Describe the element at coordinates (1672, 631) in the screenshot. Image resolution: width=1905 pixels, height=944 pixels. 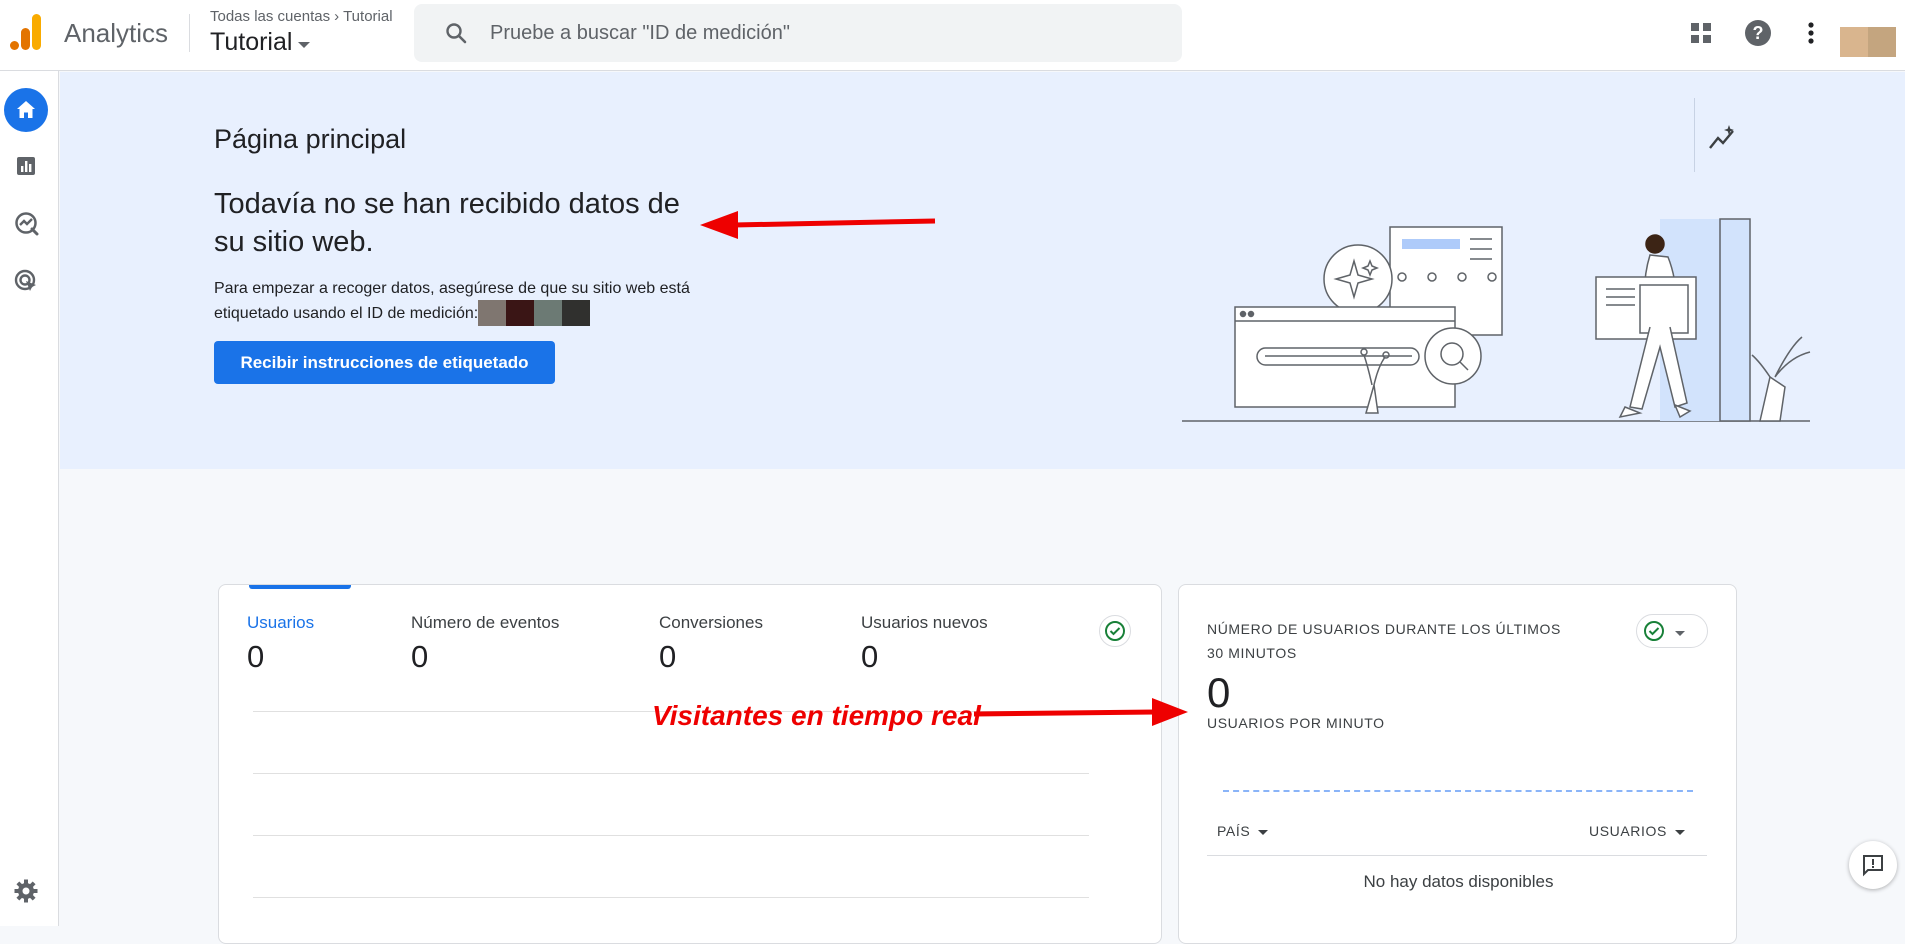
I see `realtime-status-dropdown` at that location.